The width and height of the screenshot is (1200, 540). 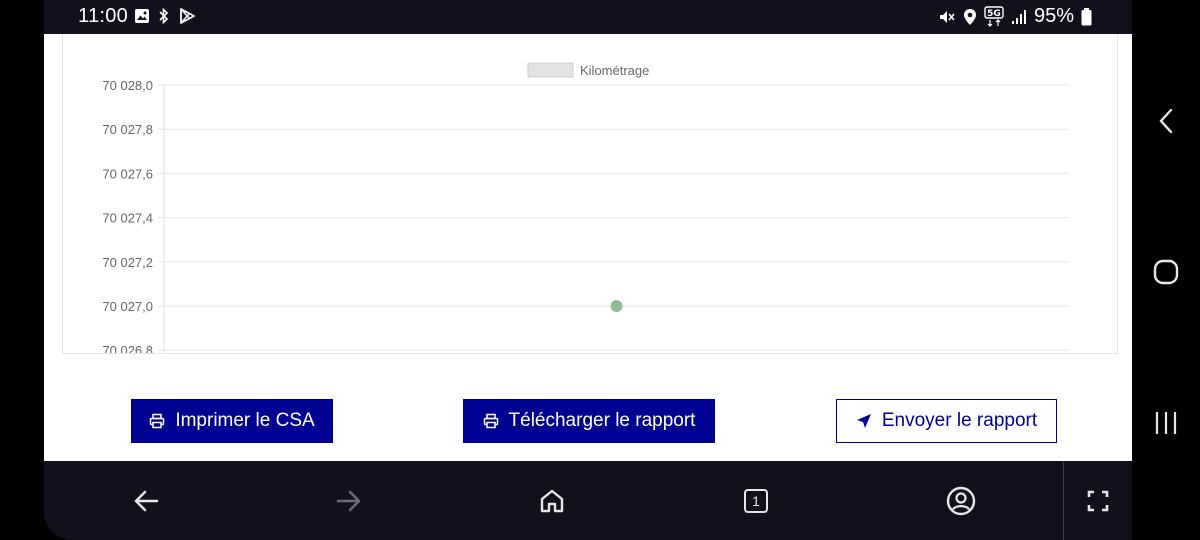 What do you see at coordinates (970, 17) in the screenshot?
I see `location-icon` at bounding box center [970, 17].